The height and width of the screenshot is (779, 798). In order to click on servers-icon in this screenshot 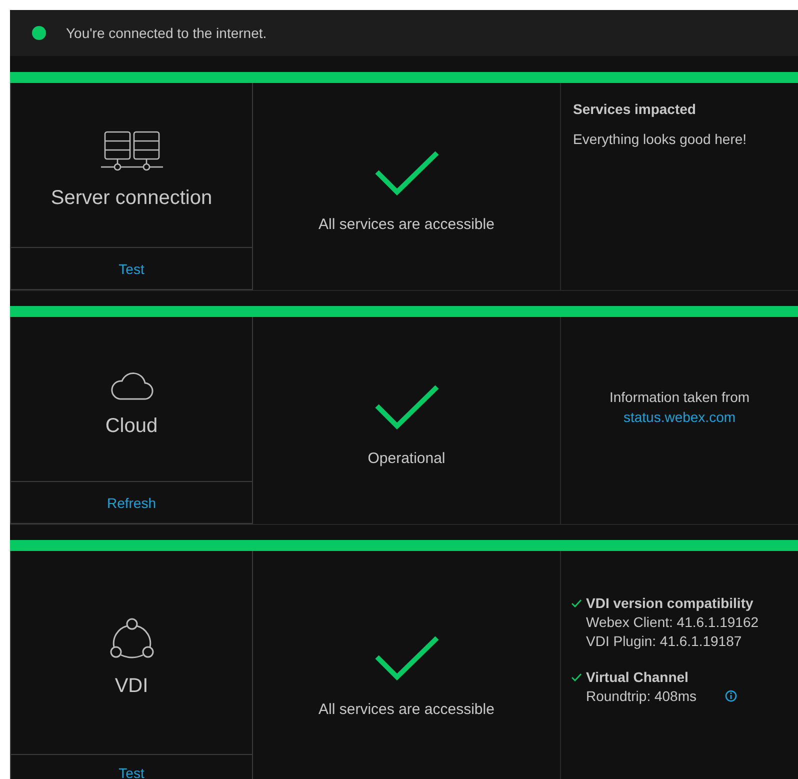, I will do `click(132, 151)`.